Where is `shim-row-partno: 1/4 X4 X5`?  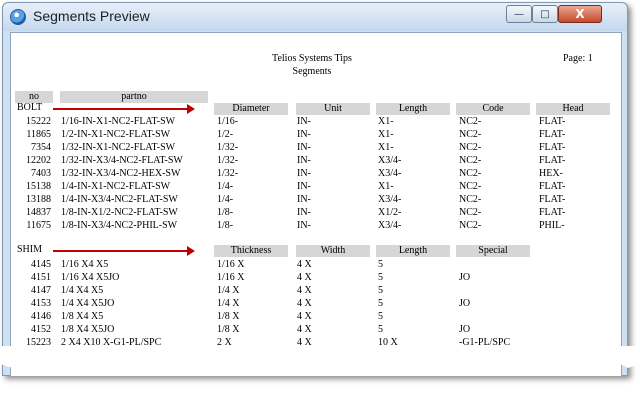 shim-row-partno: 1/4 X4 X5 is located at coordinates (82, 290).